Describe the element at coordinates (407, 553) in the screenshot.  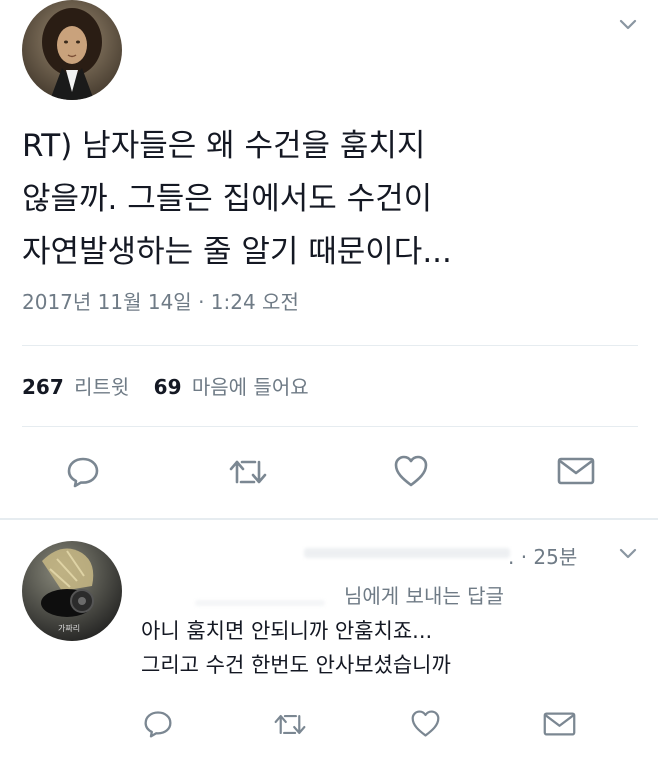
I see `redacted-username` at that location.